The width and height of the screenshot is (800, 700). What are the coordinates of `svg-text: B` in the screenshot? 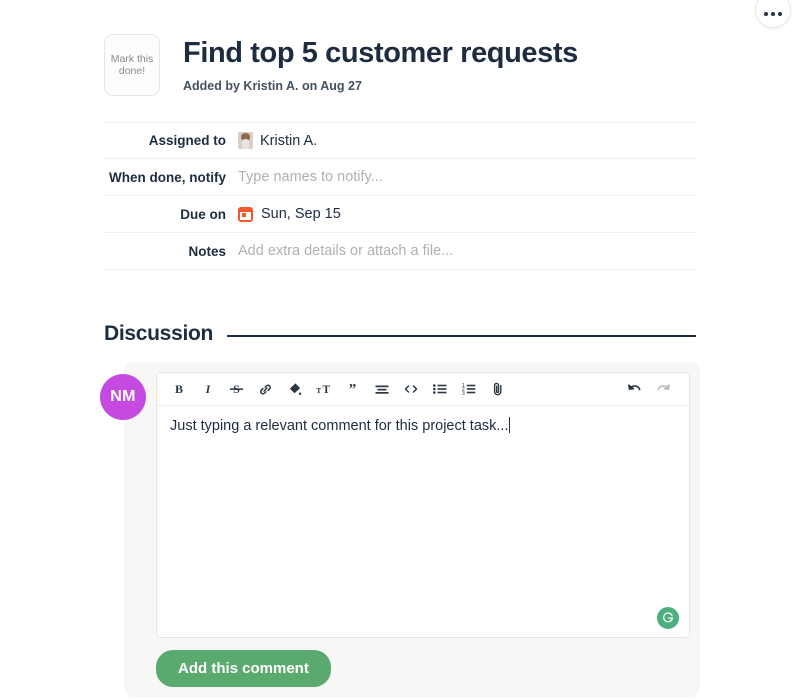 It's located at (178, 389).